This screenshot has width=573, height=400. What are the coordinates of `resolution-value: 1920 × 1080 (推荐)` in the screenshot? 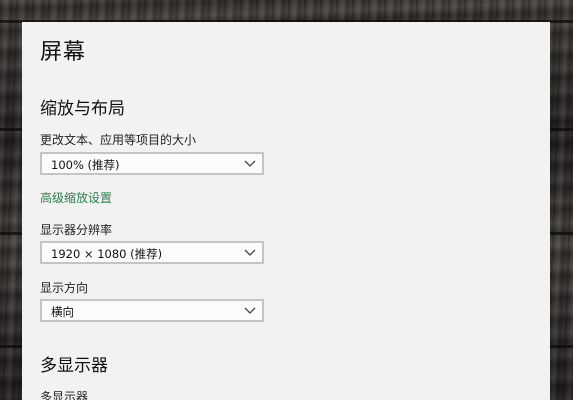 It's located at (107, 254).